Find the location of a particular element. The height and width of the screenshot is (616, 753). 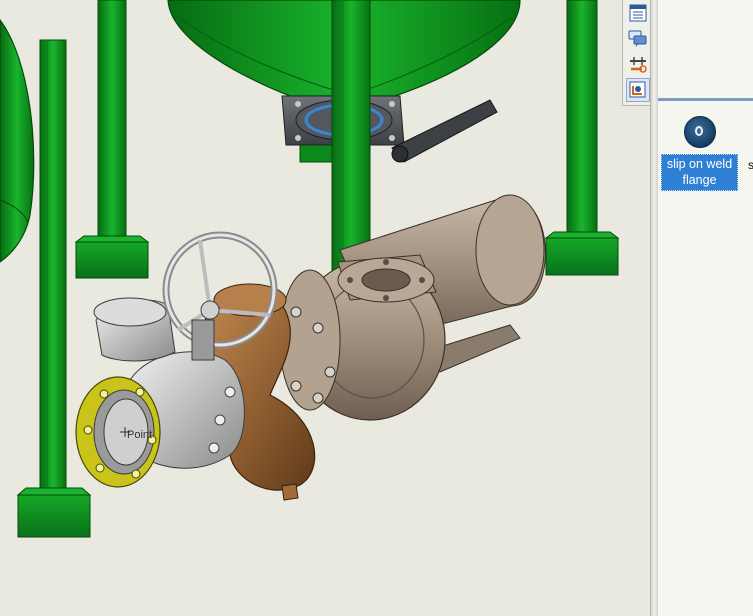

list-icon is located at coordinates (638, 13).